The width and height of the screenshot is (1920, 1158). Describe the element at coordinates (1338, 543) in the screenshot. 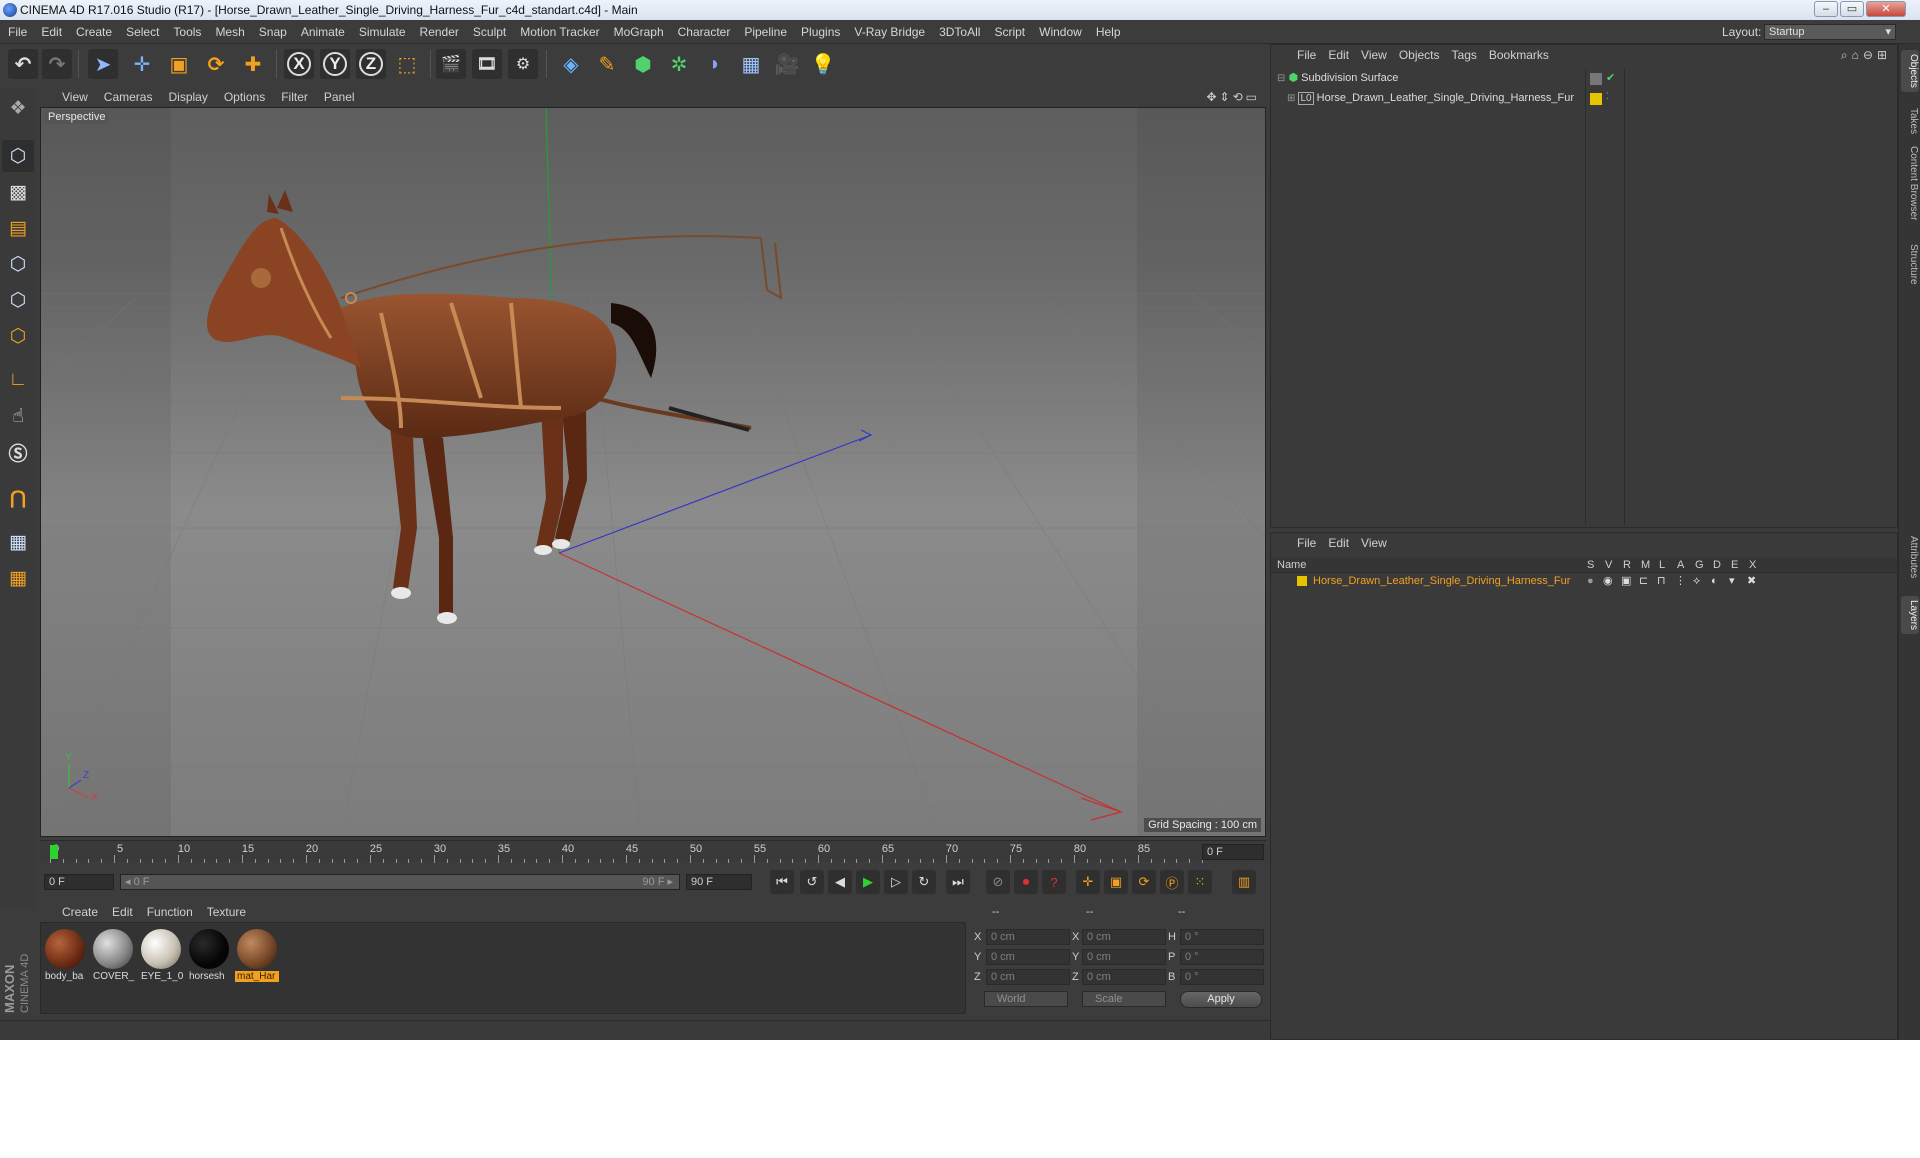

I see `layer-menu-edit: Edit` at that location.